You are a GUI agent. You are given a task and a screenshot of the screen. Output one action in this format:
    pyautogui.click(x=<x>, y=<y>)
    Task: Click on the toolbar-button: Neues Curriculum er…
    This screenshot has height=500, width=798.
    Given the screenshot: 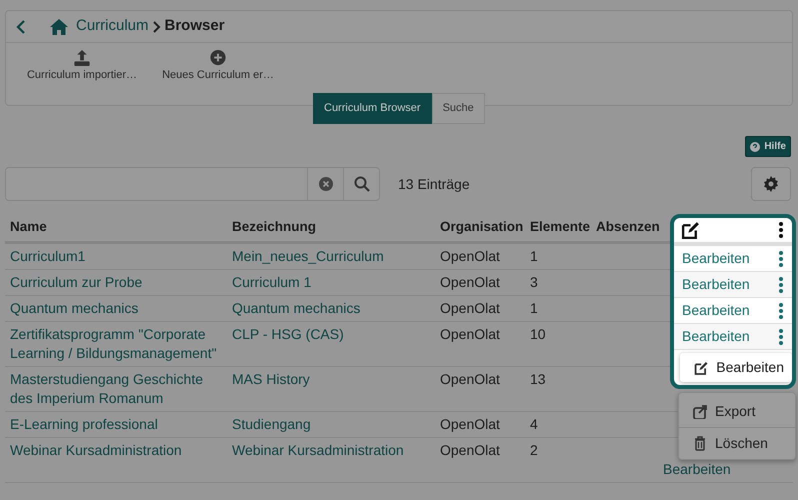 What is the action you would take?
    pyautogui.click(x=218, y=66)
    